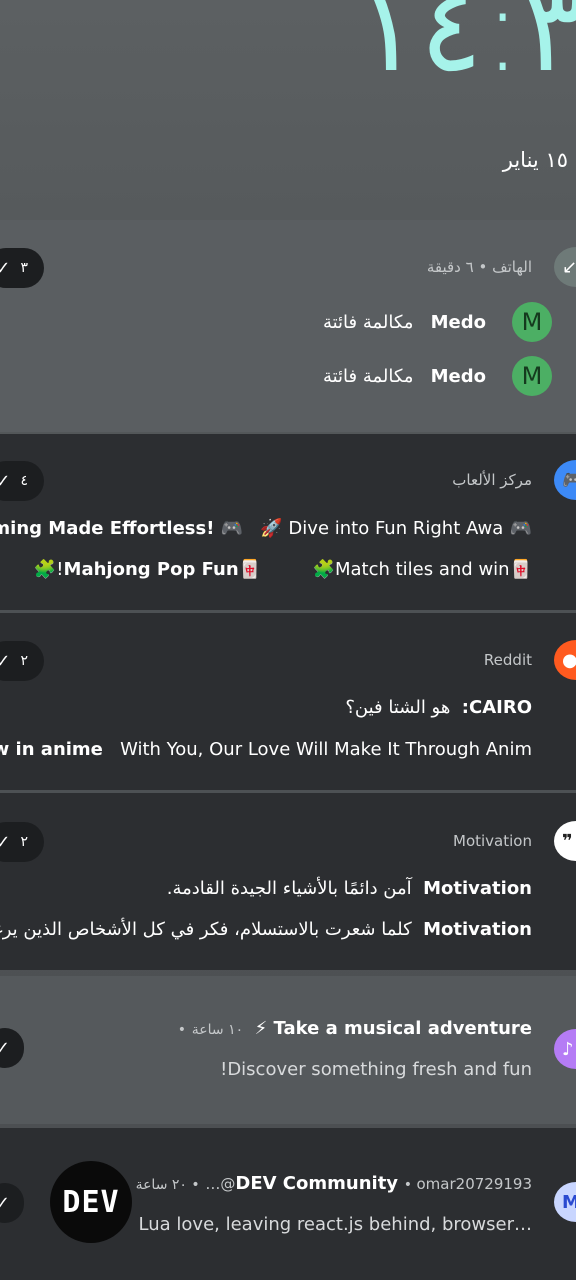 Image resolution: width=576 pixels, height=1280 pixels. What do you see at coordinates (512, 267) in the screenshot?
I see `app-name: الهاتف` at bounding box center [512, 267].